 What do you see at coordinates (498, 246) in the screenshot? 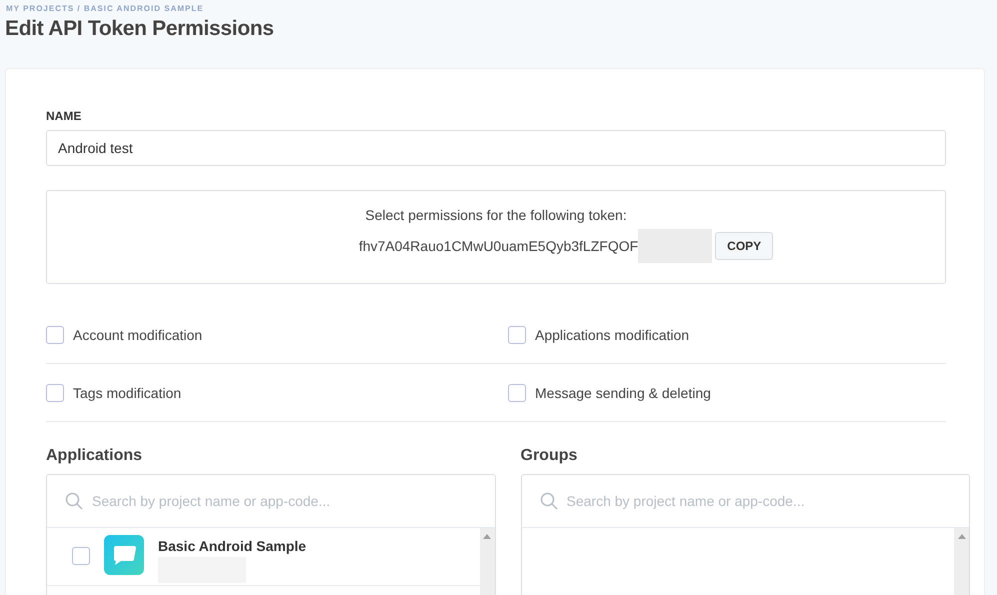
I see `token-text: fhv7A04Rauo1CMwU0uamE5Qyb3fLZFQOF` at bounding box center [498, 246].